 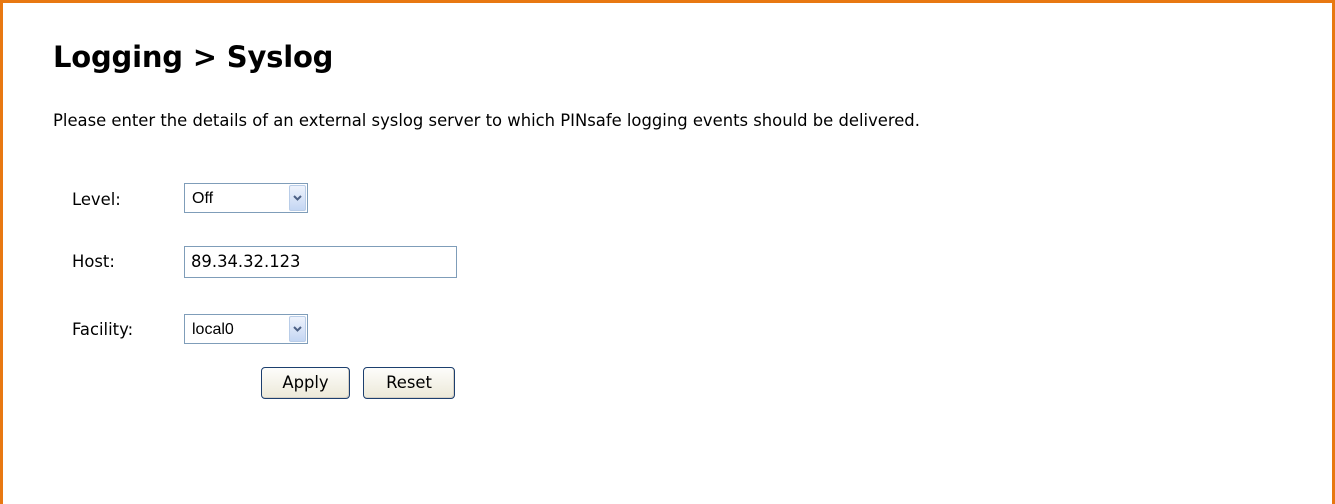 I want to click on reset-button: Reset, so click(x=409, y=383).